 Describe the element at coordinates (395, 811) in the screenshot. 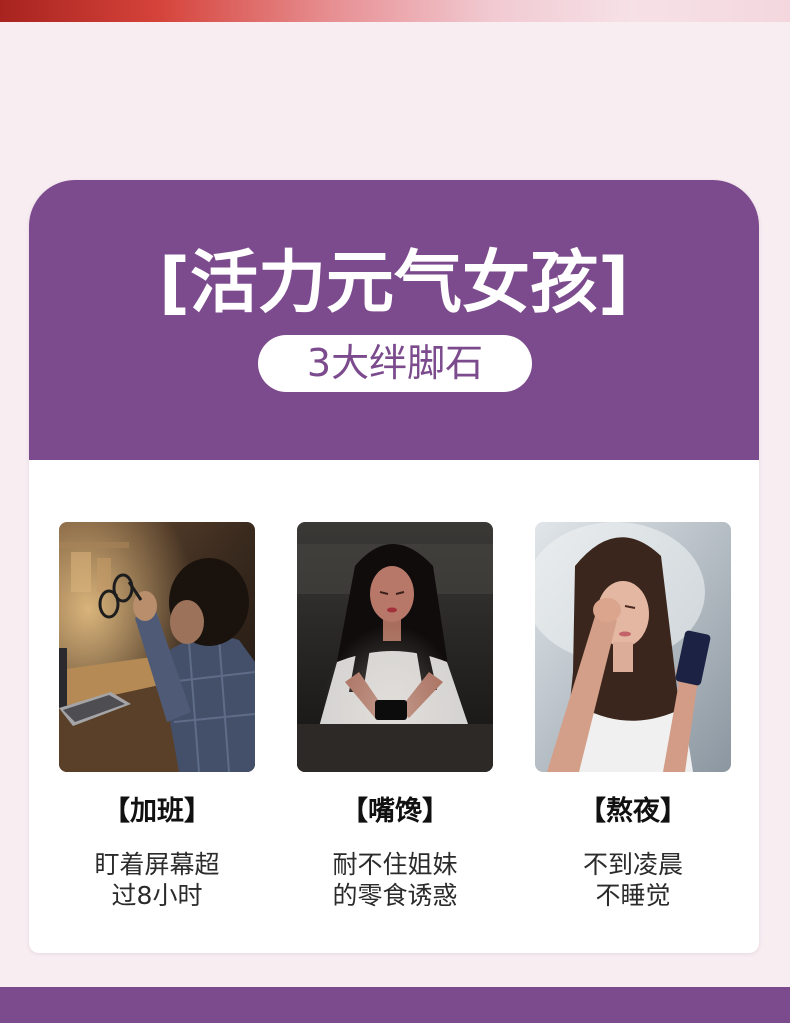

I see `obstacle-label: 【嘴馋】` at that location.